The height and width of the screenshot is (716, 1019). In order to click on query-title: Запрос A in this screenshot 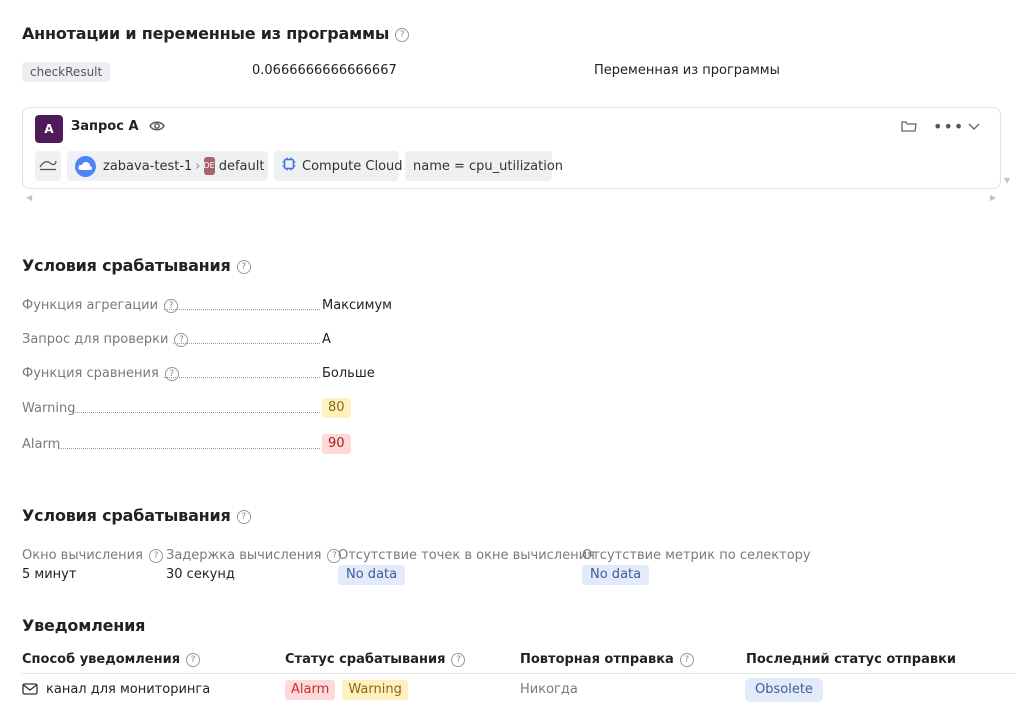, I will do `click(105, 126)`.